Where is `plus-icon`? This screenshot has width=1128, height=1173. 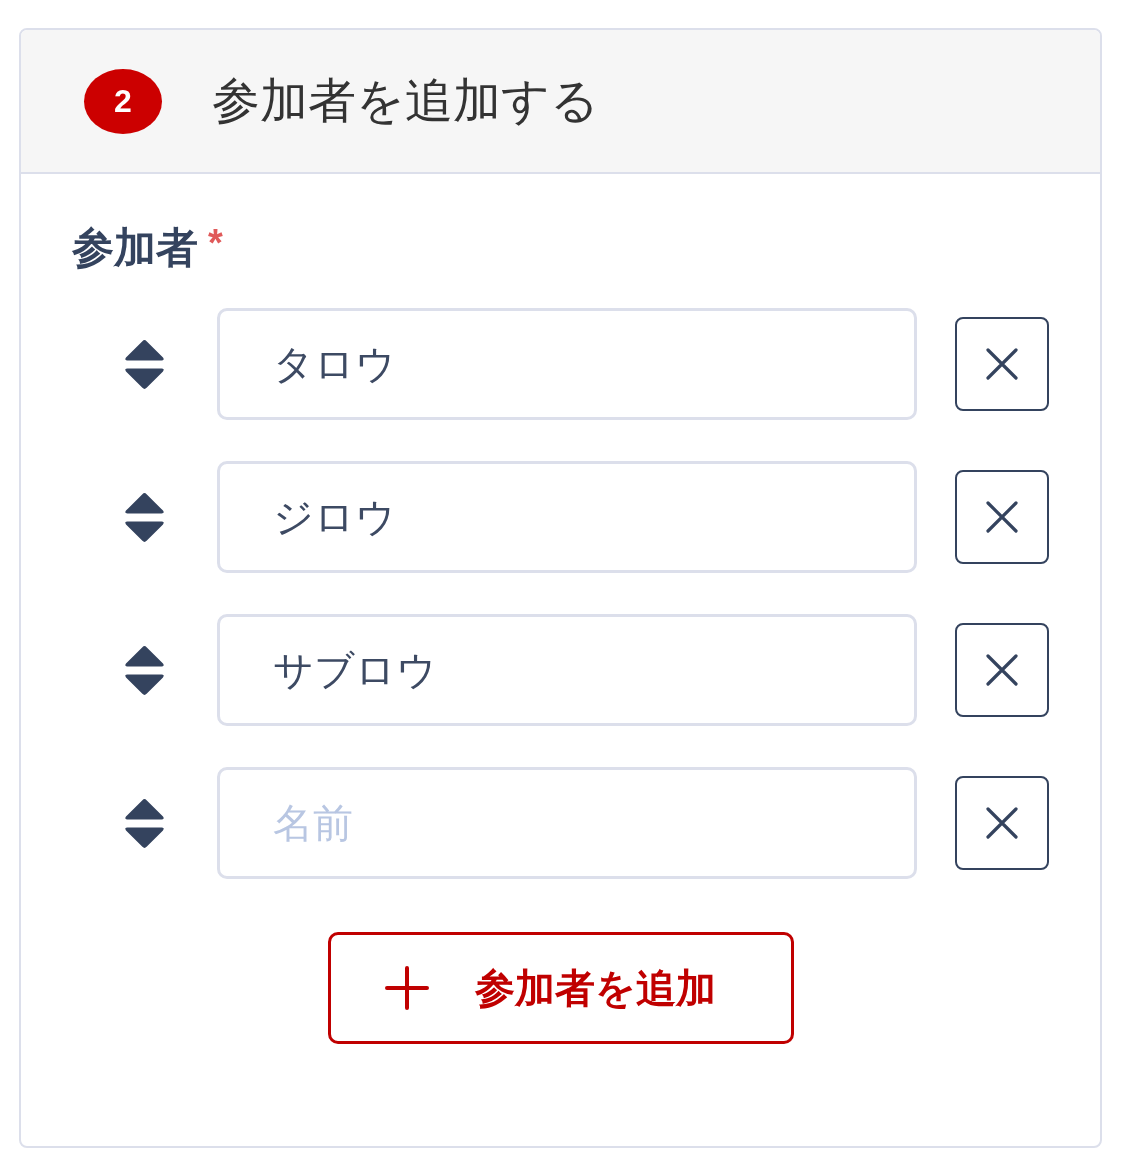
plus-icon is located at coordinates (407, 988).